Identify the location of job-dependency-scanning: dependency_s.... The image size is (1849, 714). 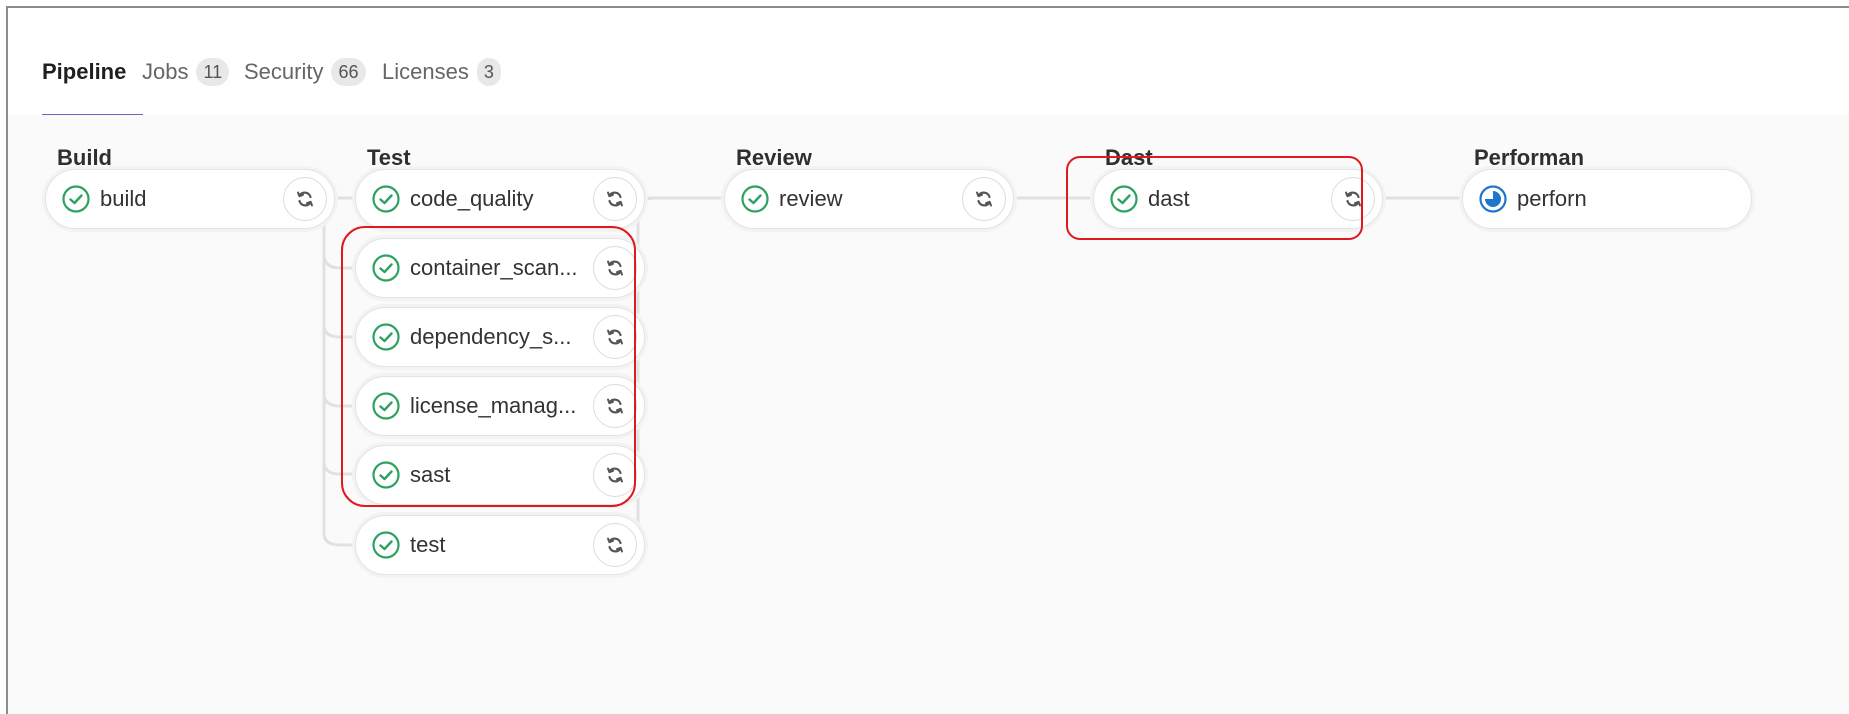
(500, 337).